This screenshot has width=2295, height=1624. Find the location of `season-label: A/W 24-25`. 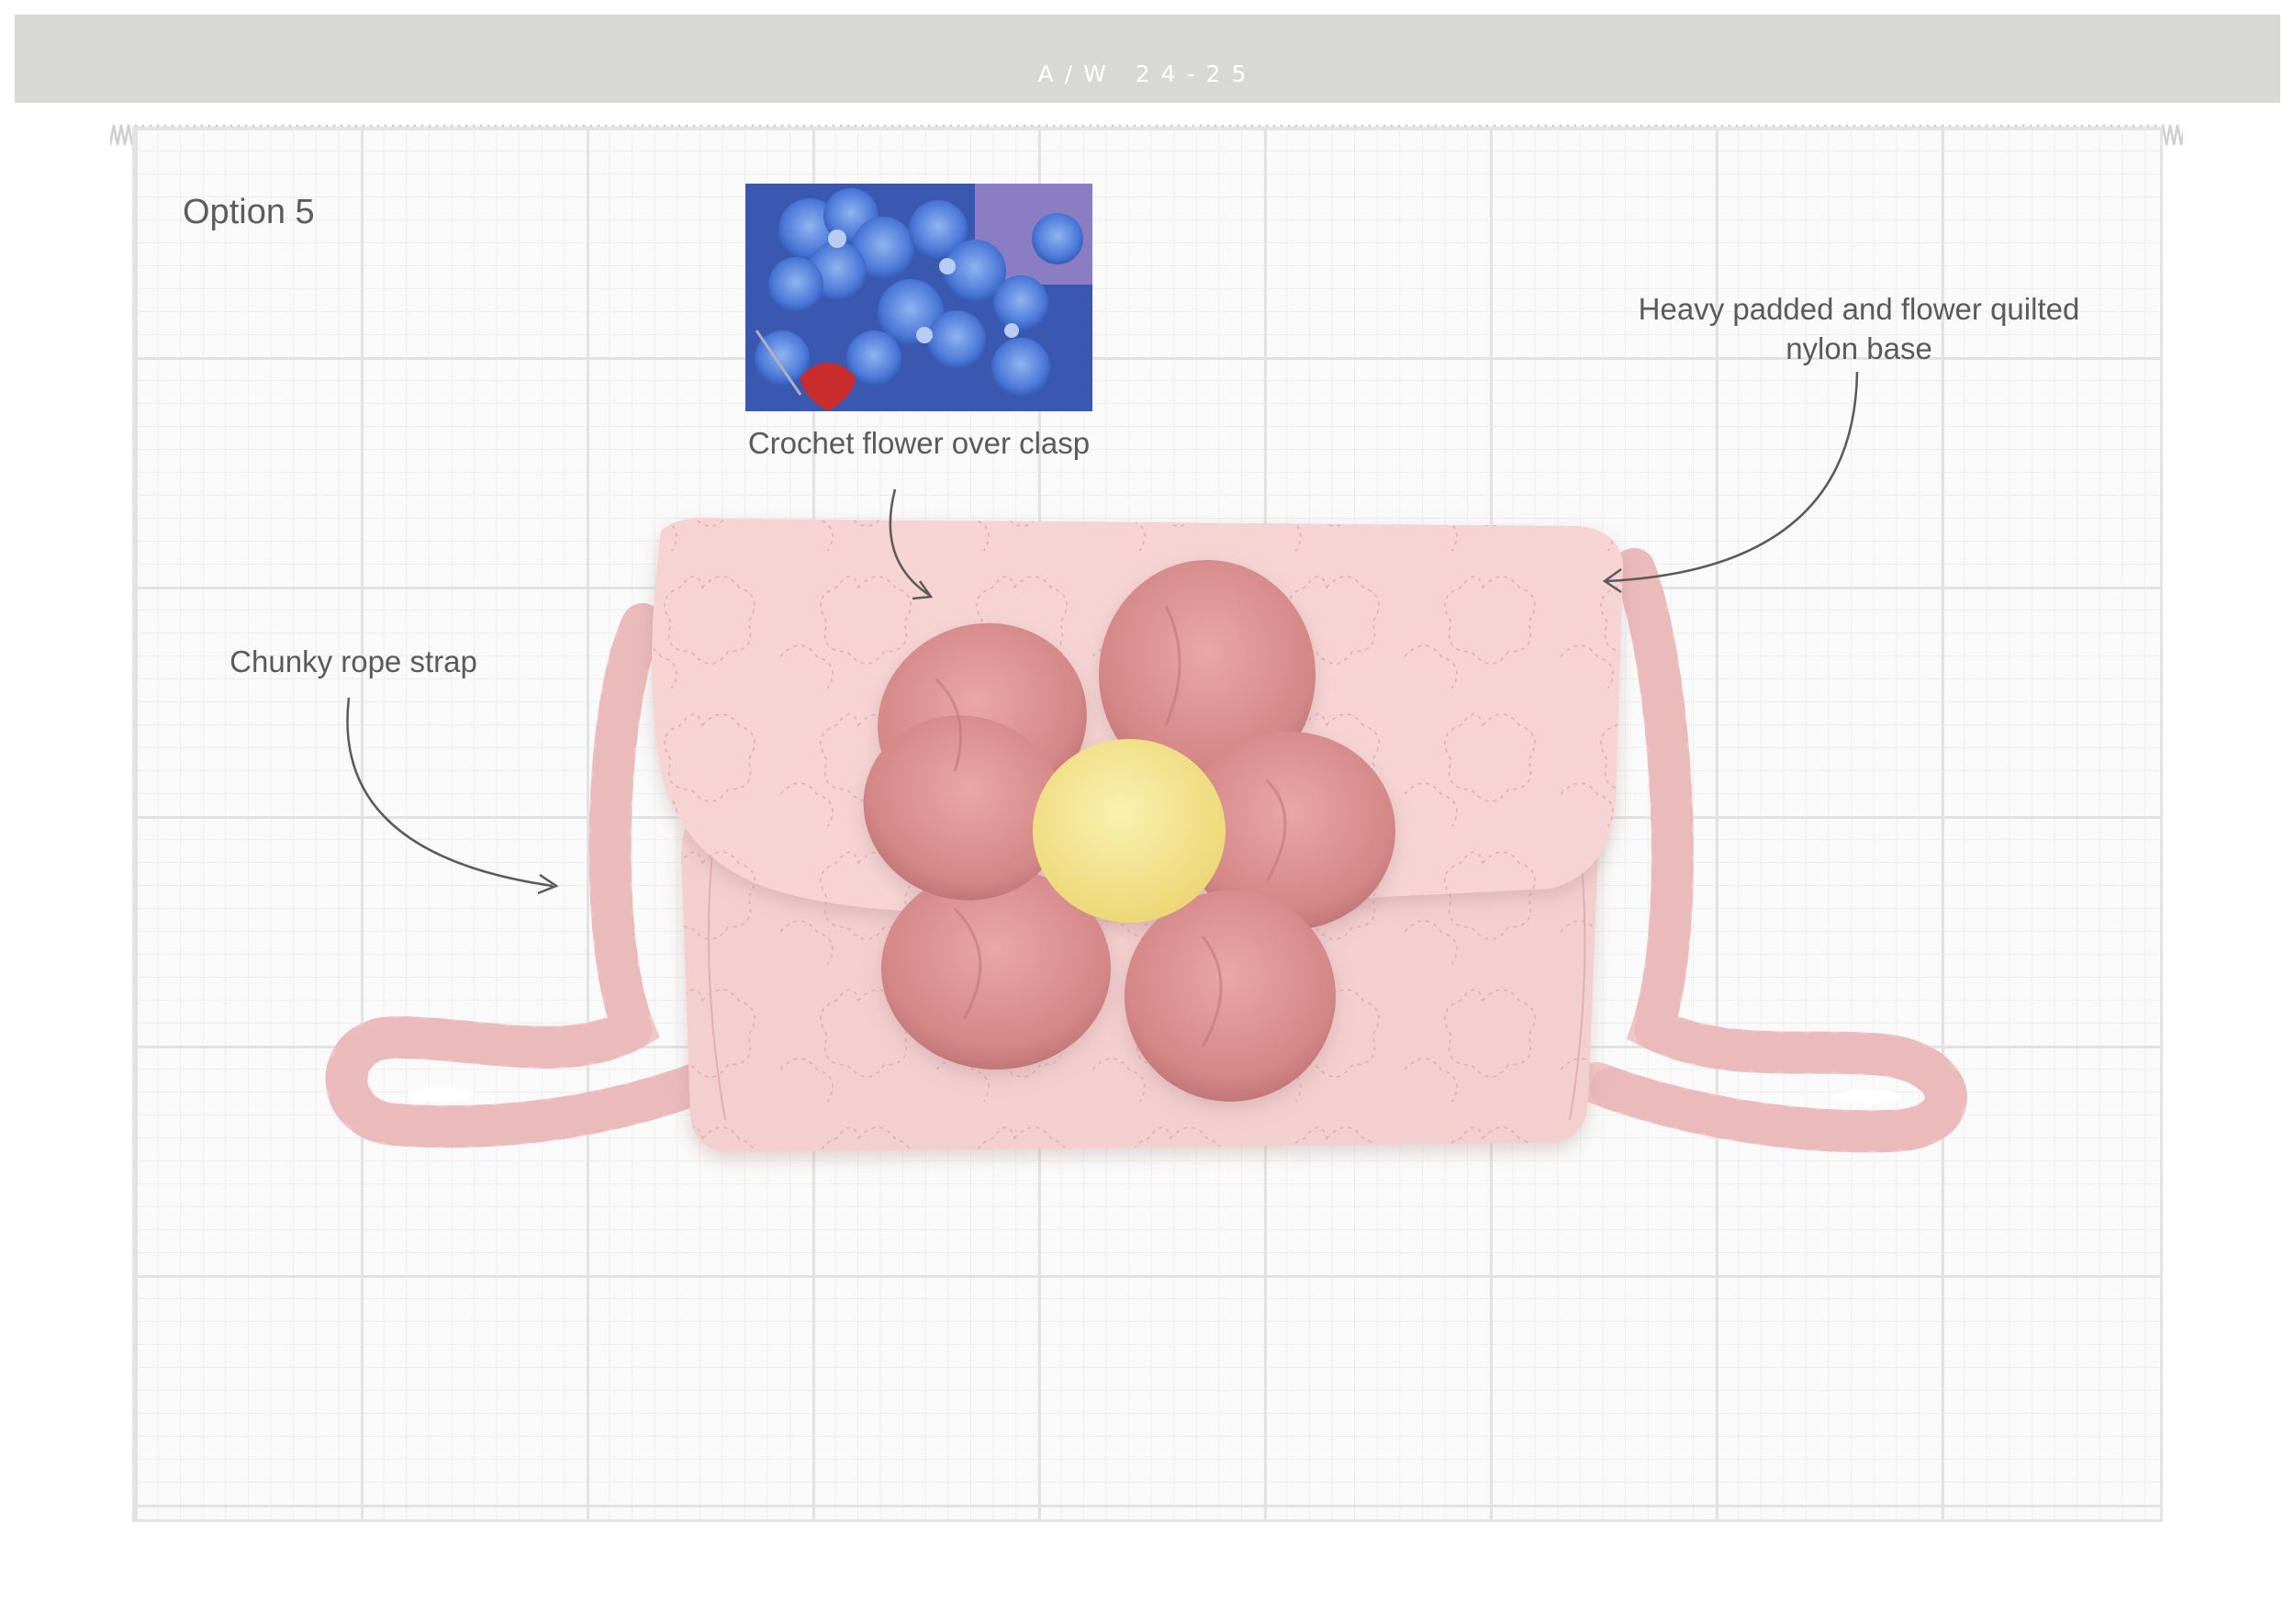

season-label: A/W 24-25 is located at coordinates (1147, 74).